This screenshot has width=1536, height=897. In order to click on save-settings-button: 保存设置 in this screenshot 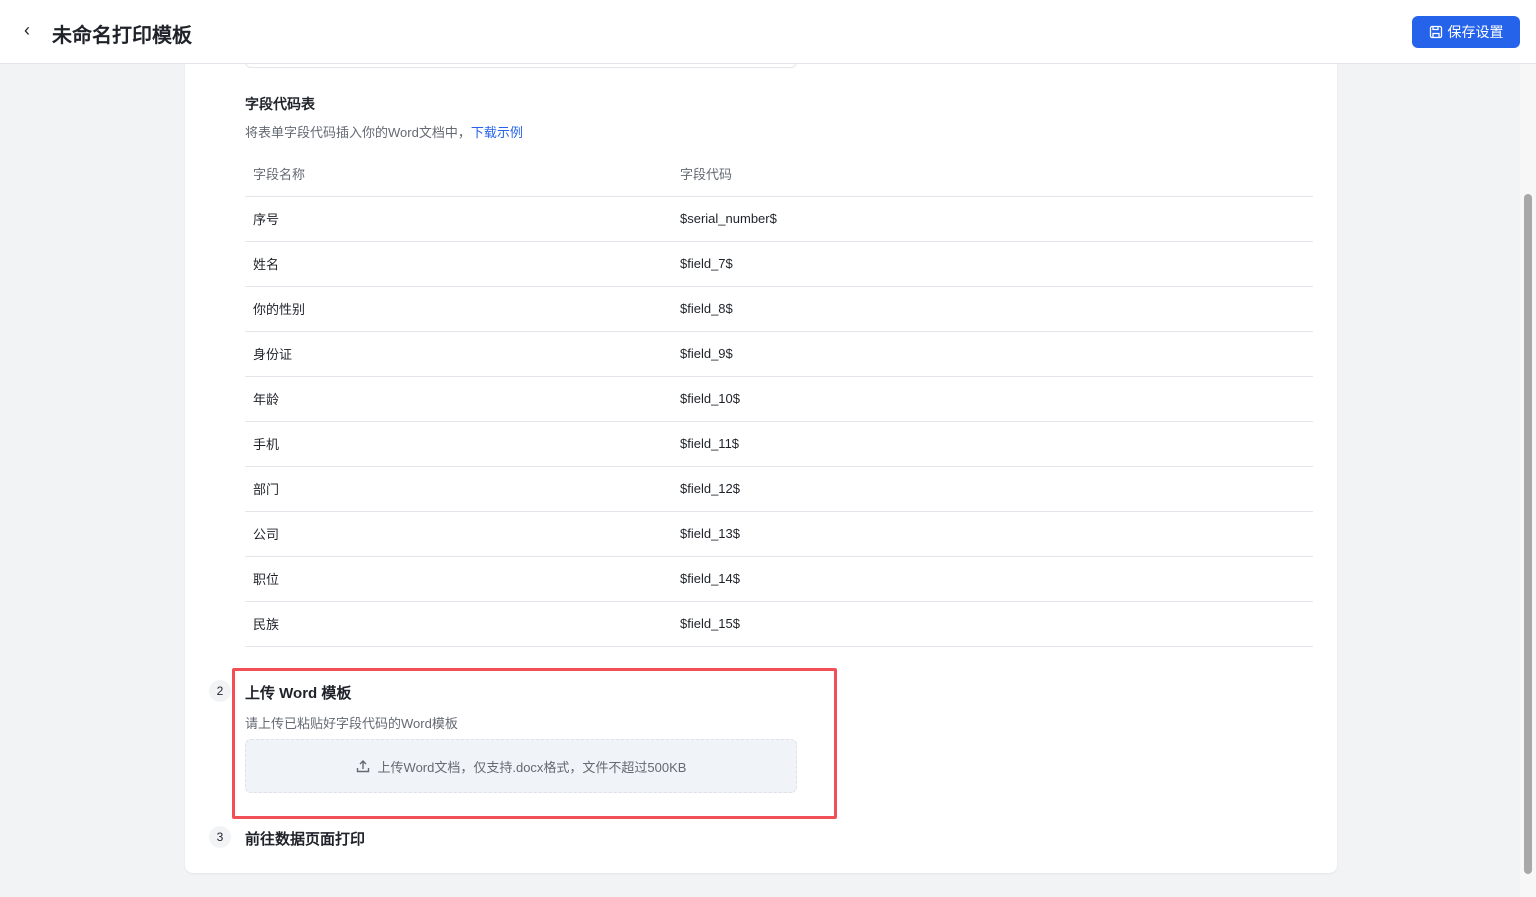, I will do `click(1466, 32)`.